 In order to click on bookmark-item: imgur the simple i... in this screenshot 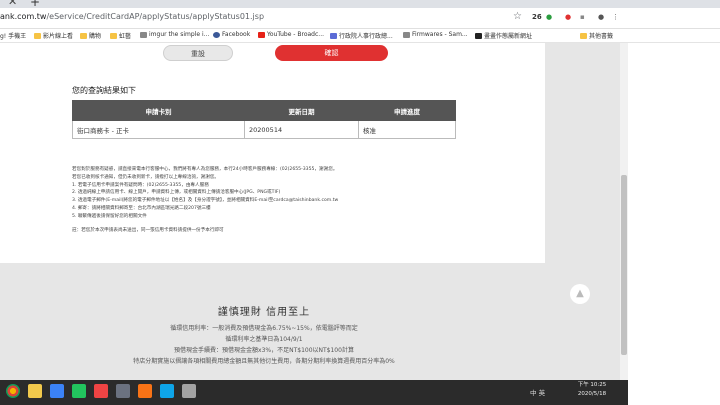, I will do `click(174, 34)`.